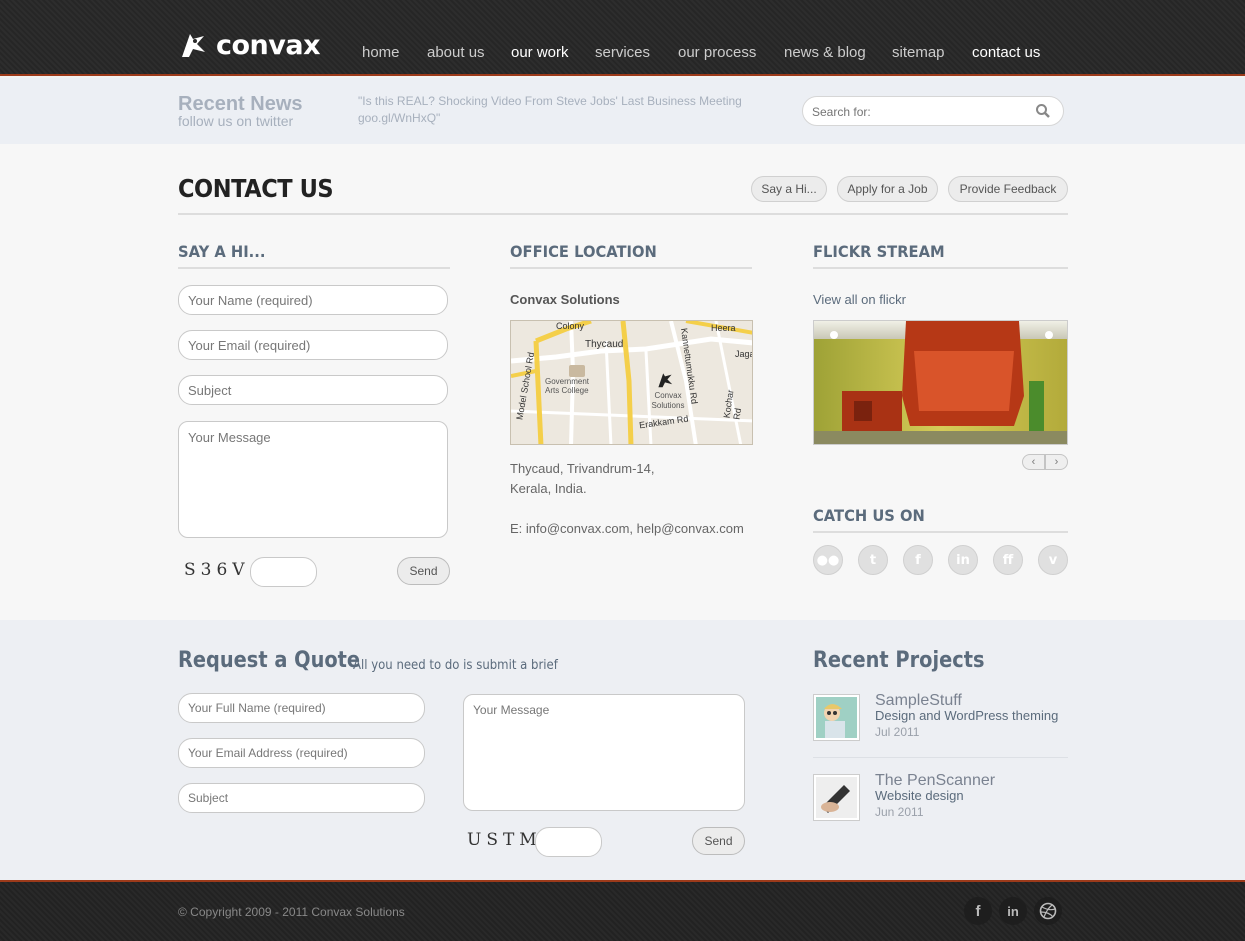  I want to click on quote-message-field: Your Message, so click(604, 752).